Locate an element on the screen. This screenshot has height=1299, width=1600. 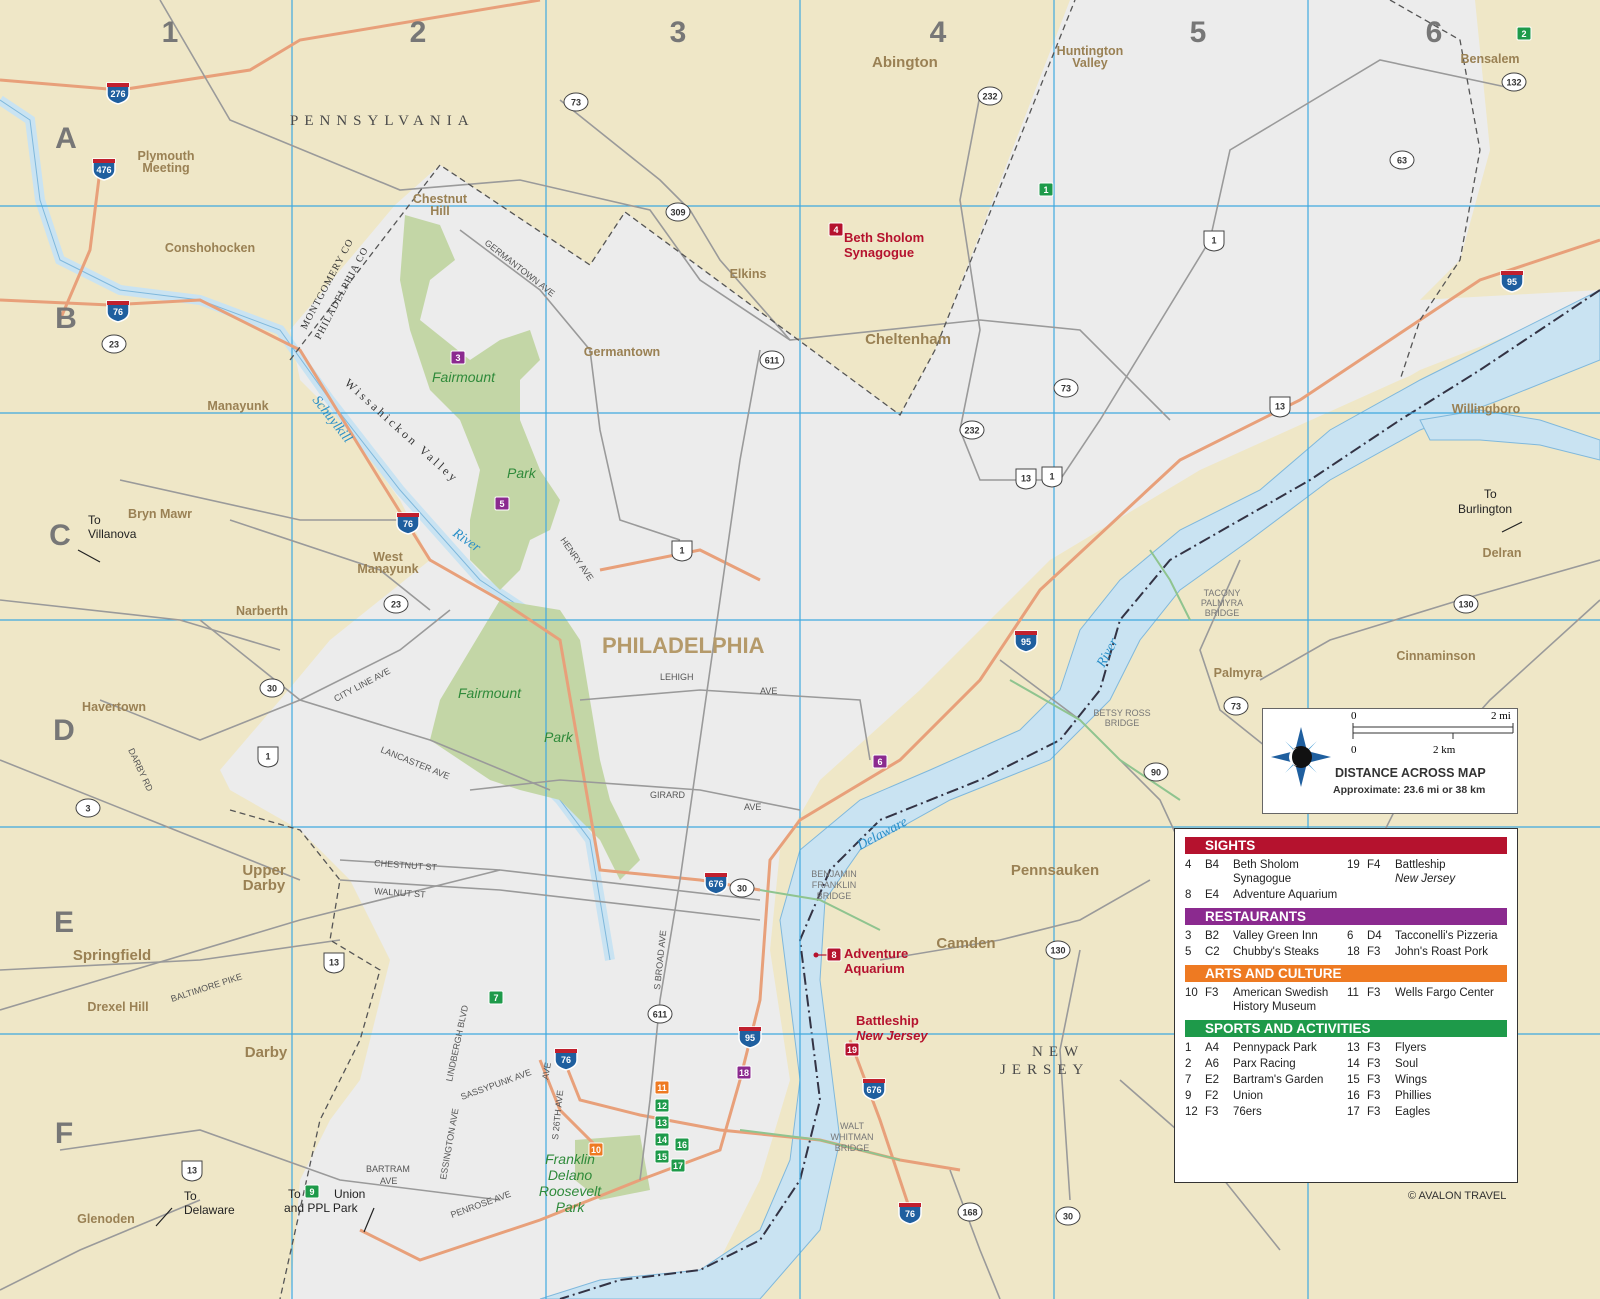
legend-num: 2 is located at coordinates (1188, 1064).